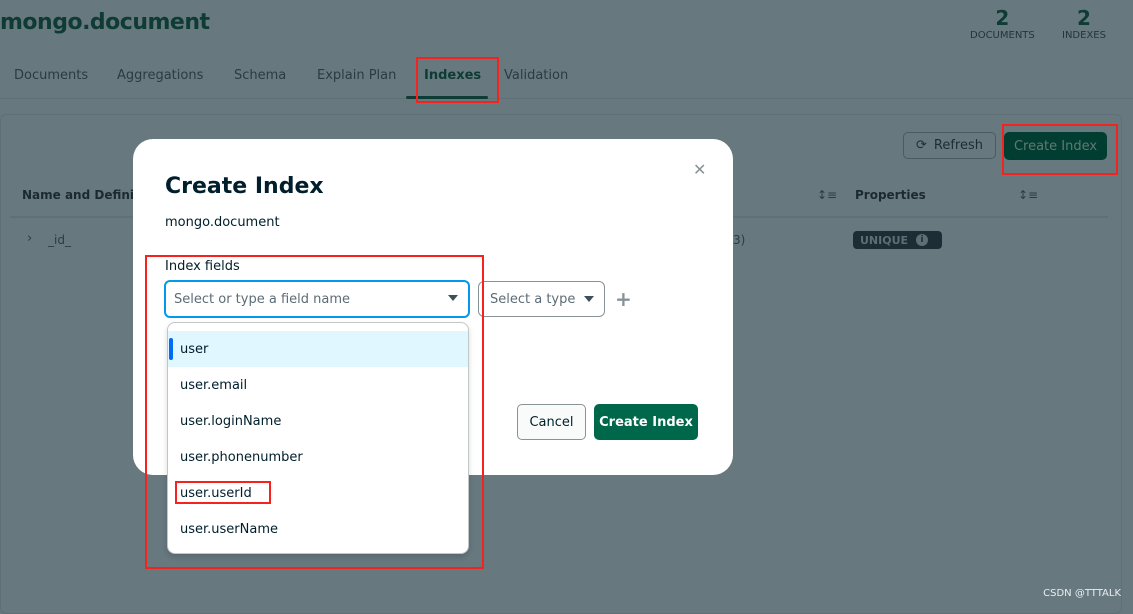 The height and width of the screenshot is (614, 1133). What do you see at coordinates (51, 75) in the screenshot?
I see `tab-documents: Documents` at bounding box center [51, 75].